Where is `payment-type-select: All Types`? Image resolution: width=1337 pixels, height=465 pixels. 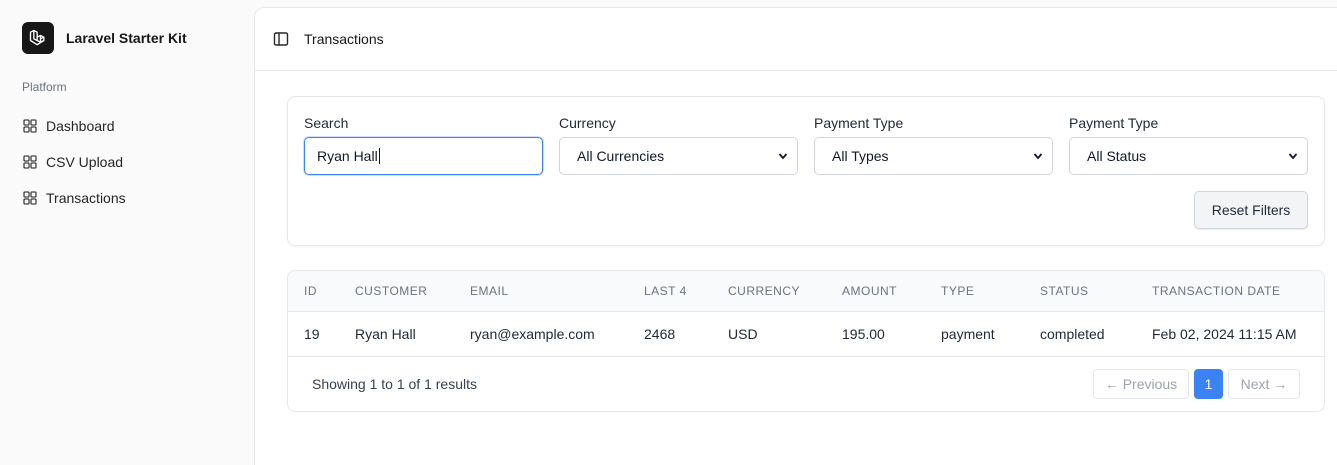 payment-type-select: All Types is located at coordinates (933, 156).